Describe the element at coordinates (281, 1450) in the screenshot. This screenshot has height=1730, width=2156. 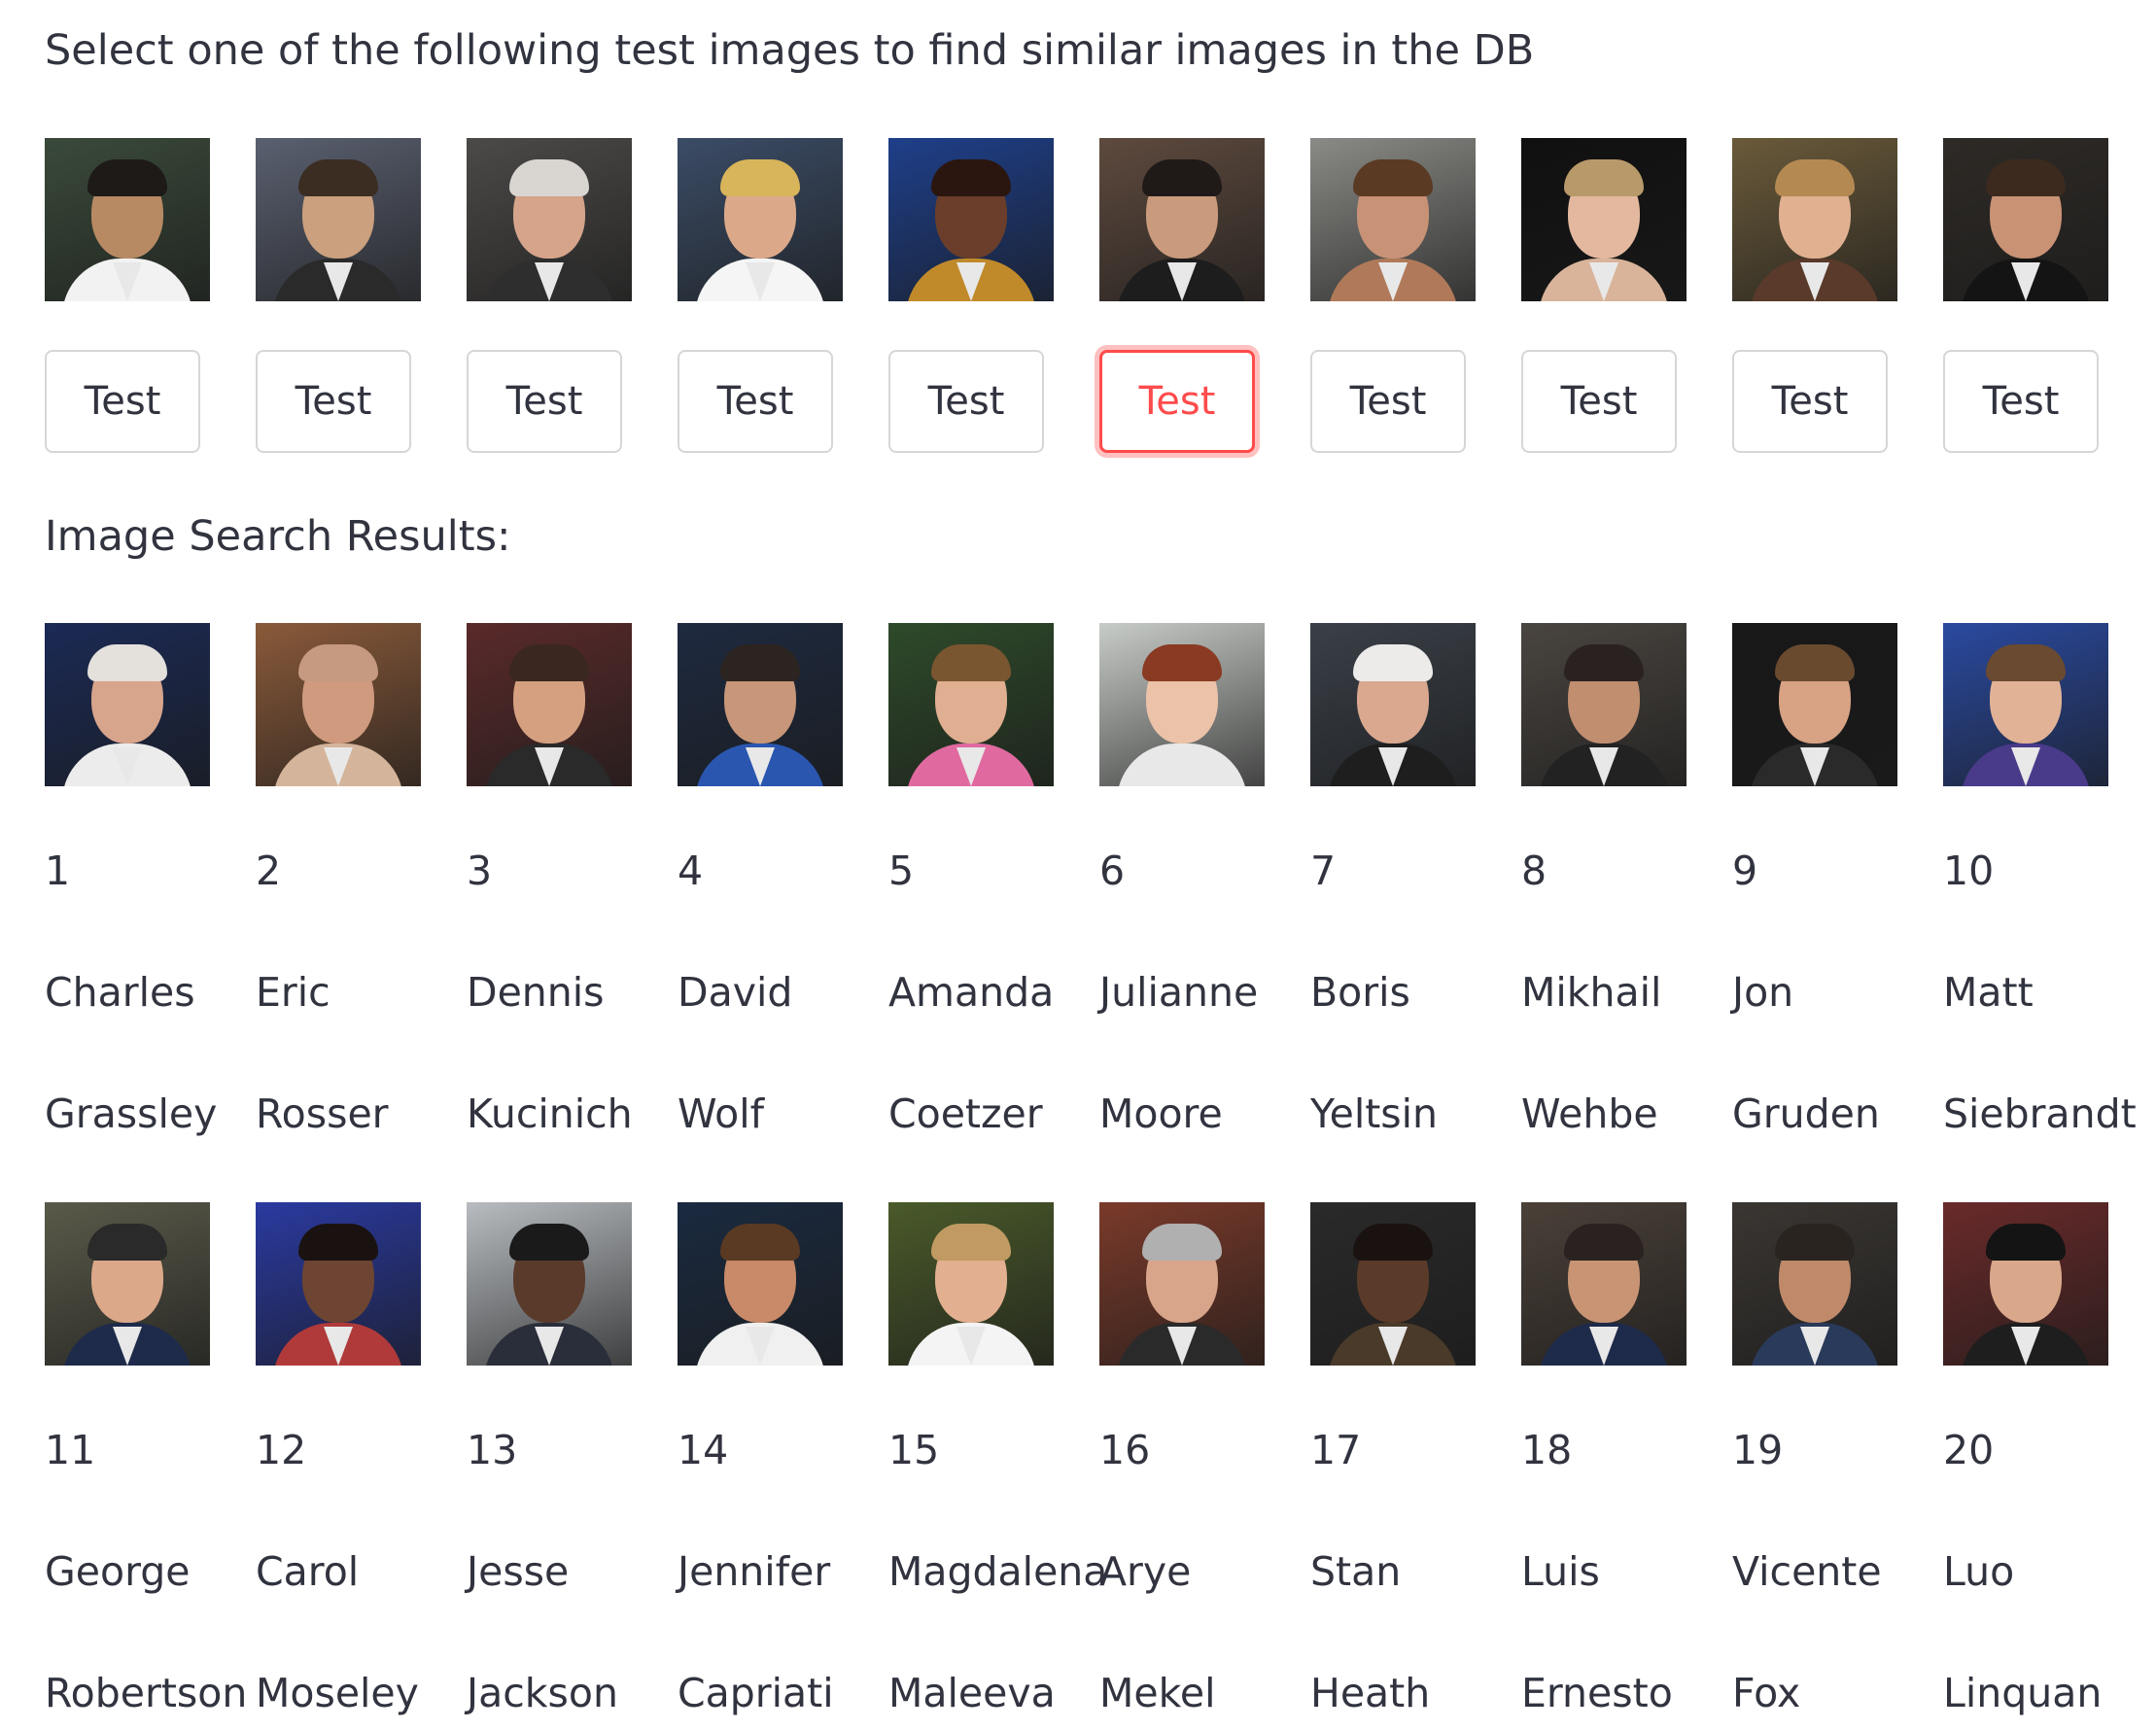
I see `result-rank: 12` at that location.